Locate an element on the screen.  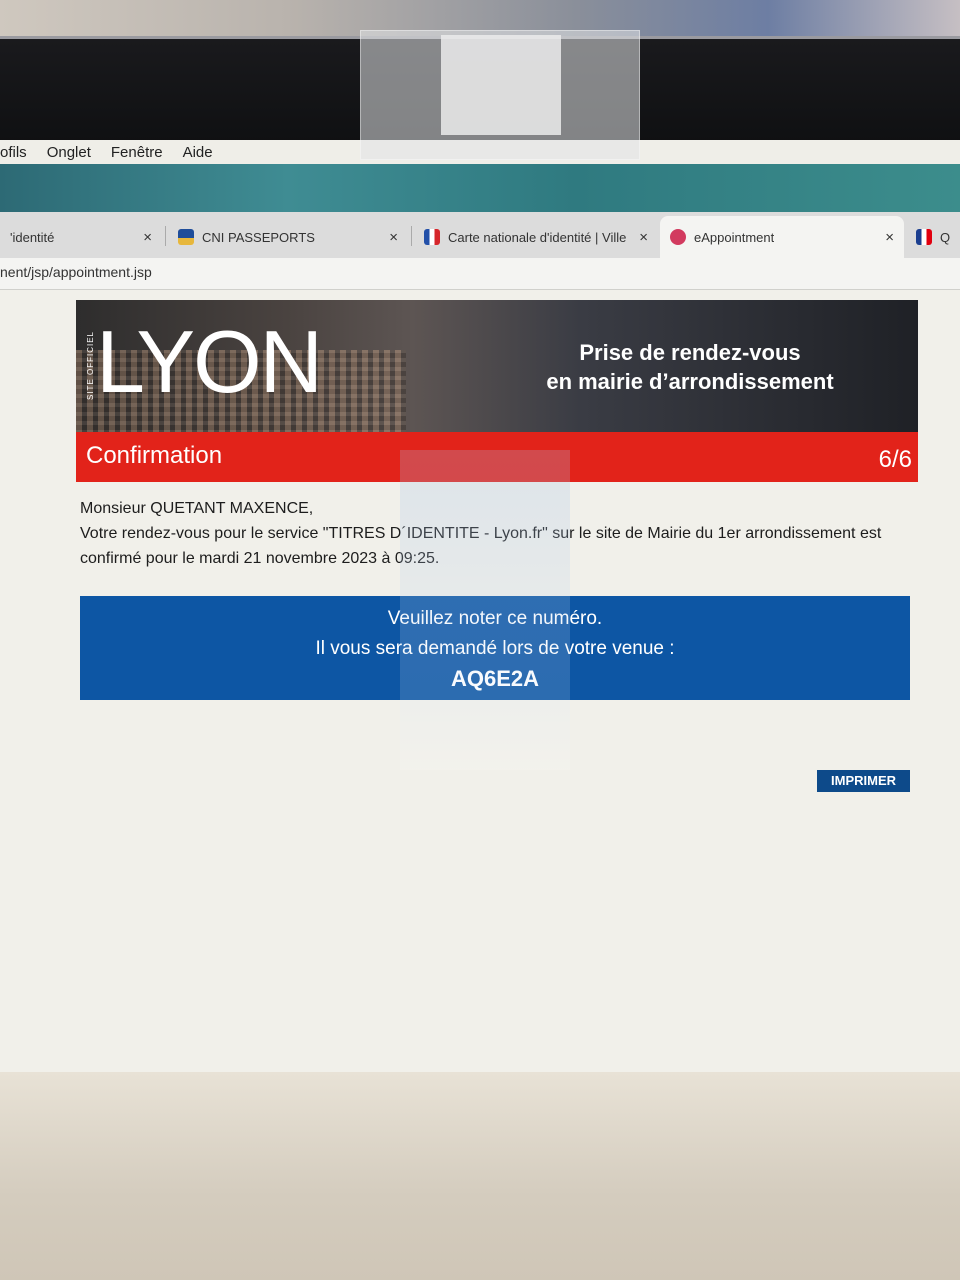
menu-item-fenetre: Fenêtre is located at coordinates (137, 152).